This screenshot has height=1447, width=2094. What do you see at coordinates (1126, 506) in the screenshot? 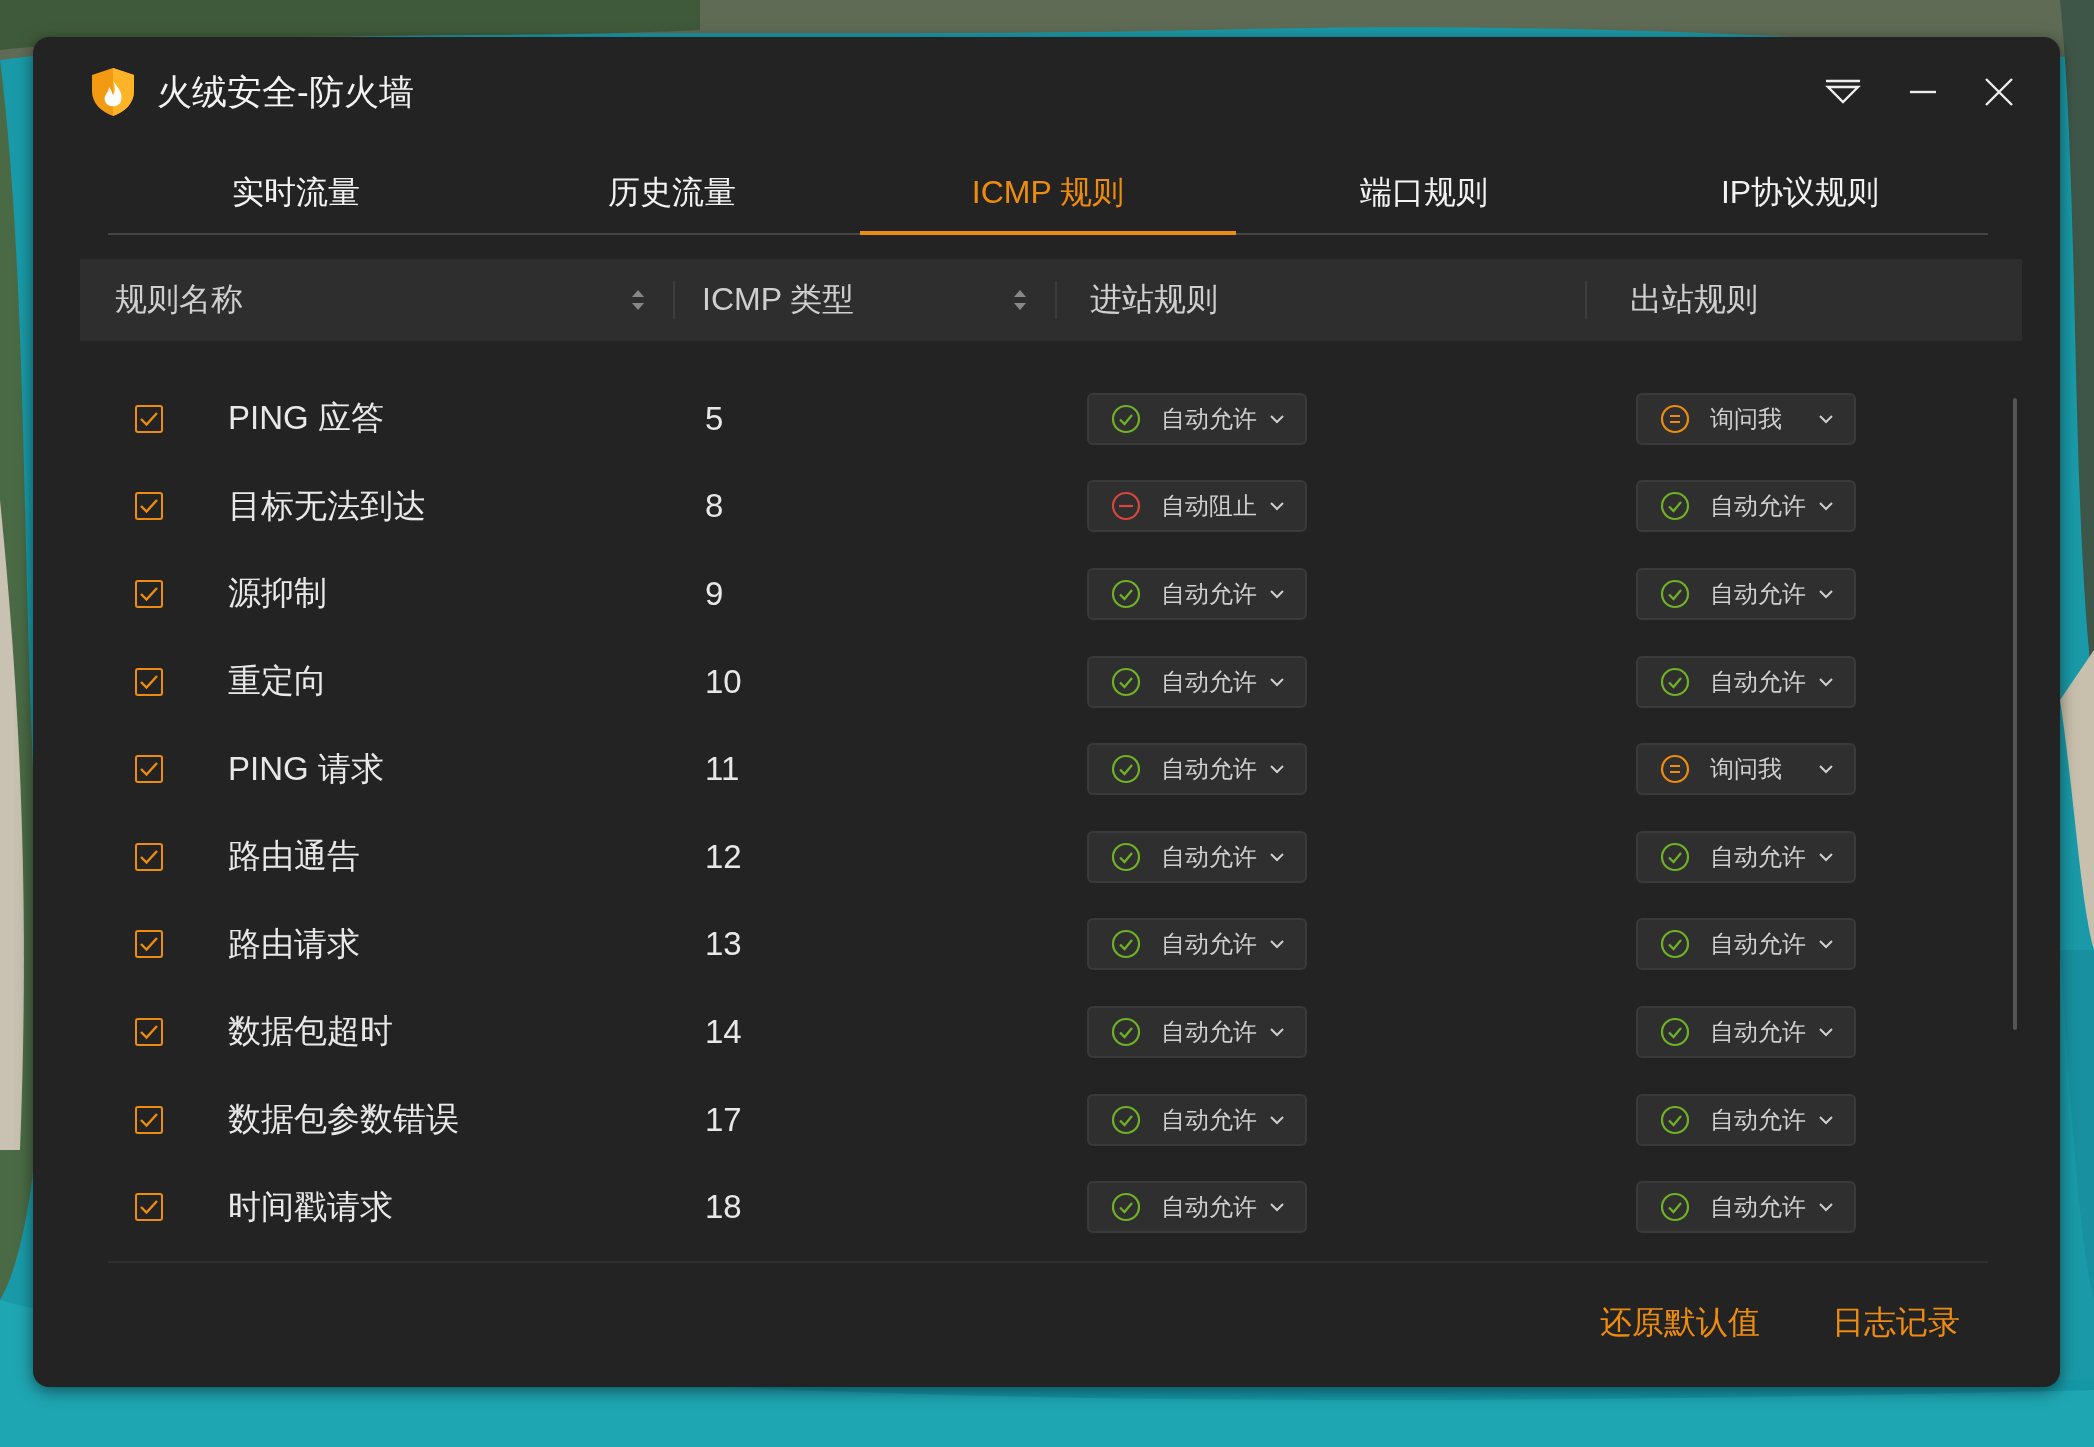
I see `minus-circle-icon` at bounding box center [1126, 506].